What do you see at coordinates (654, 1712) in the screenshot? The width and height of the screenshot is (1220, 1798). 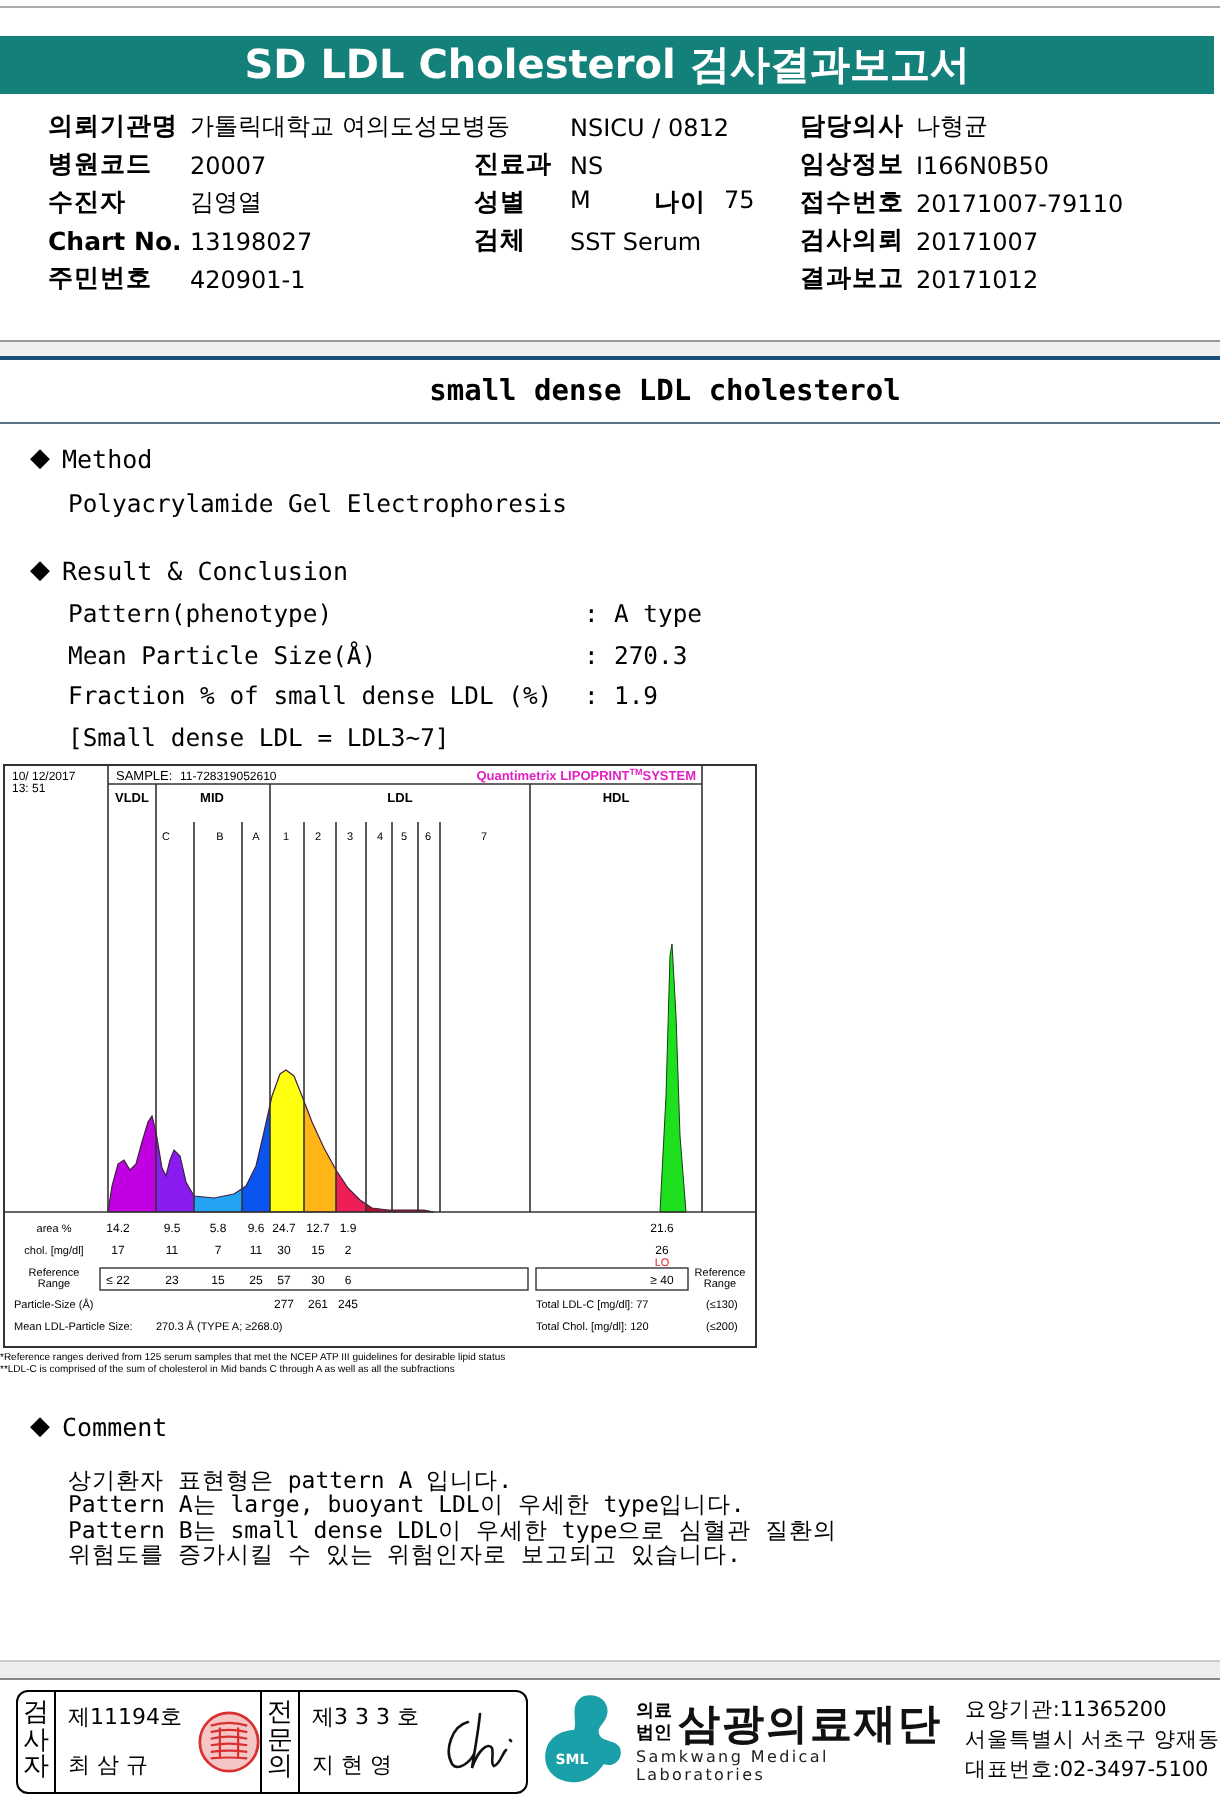 I see `corporation-label: 의료` at bounding box center [654, 1712].